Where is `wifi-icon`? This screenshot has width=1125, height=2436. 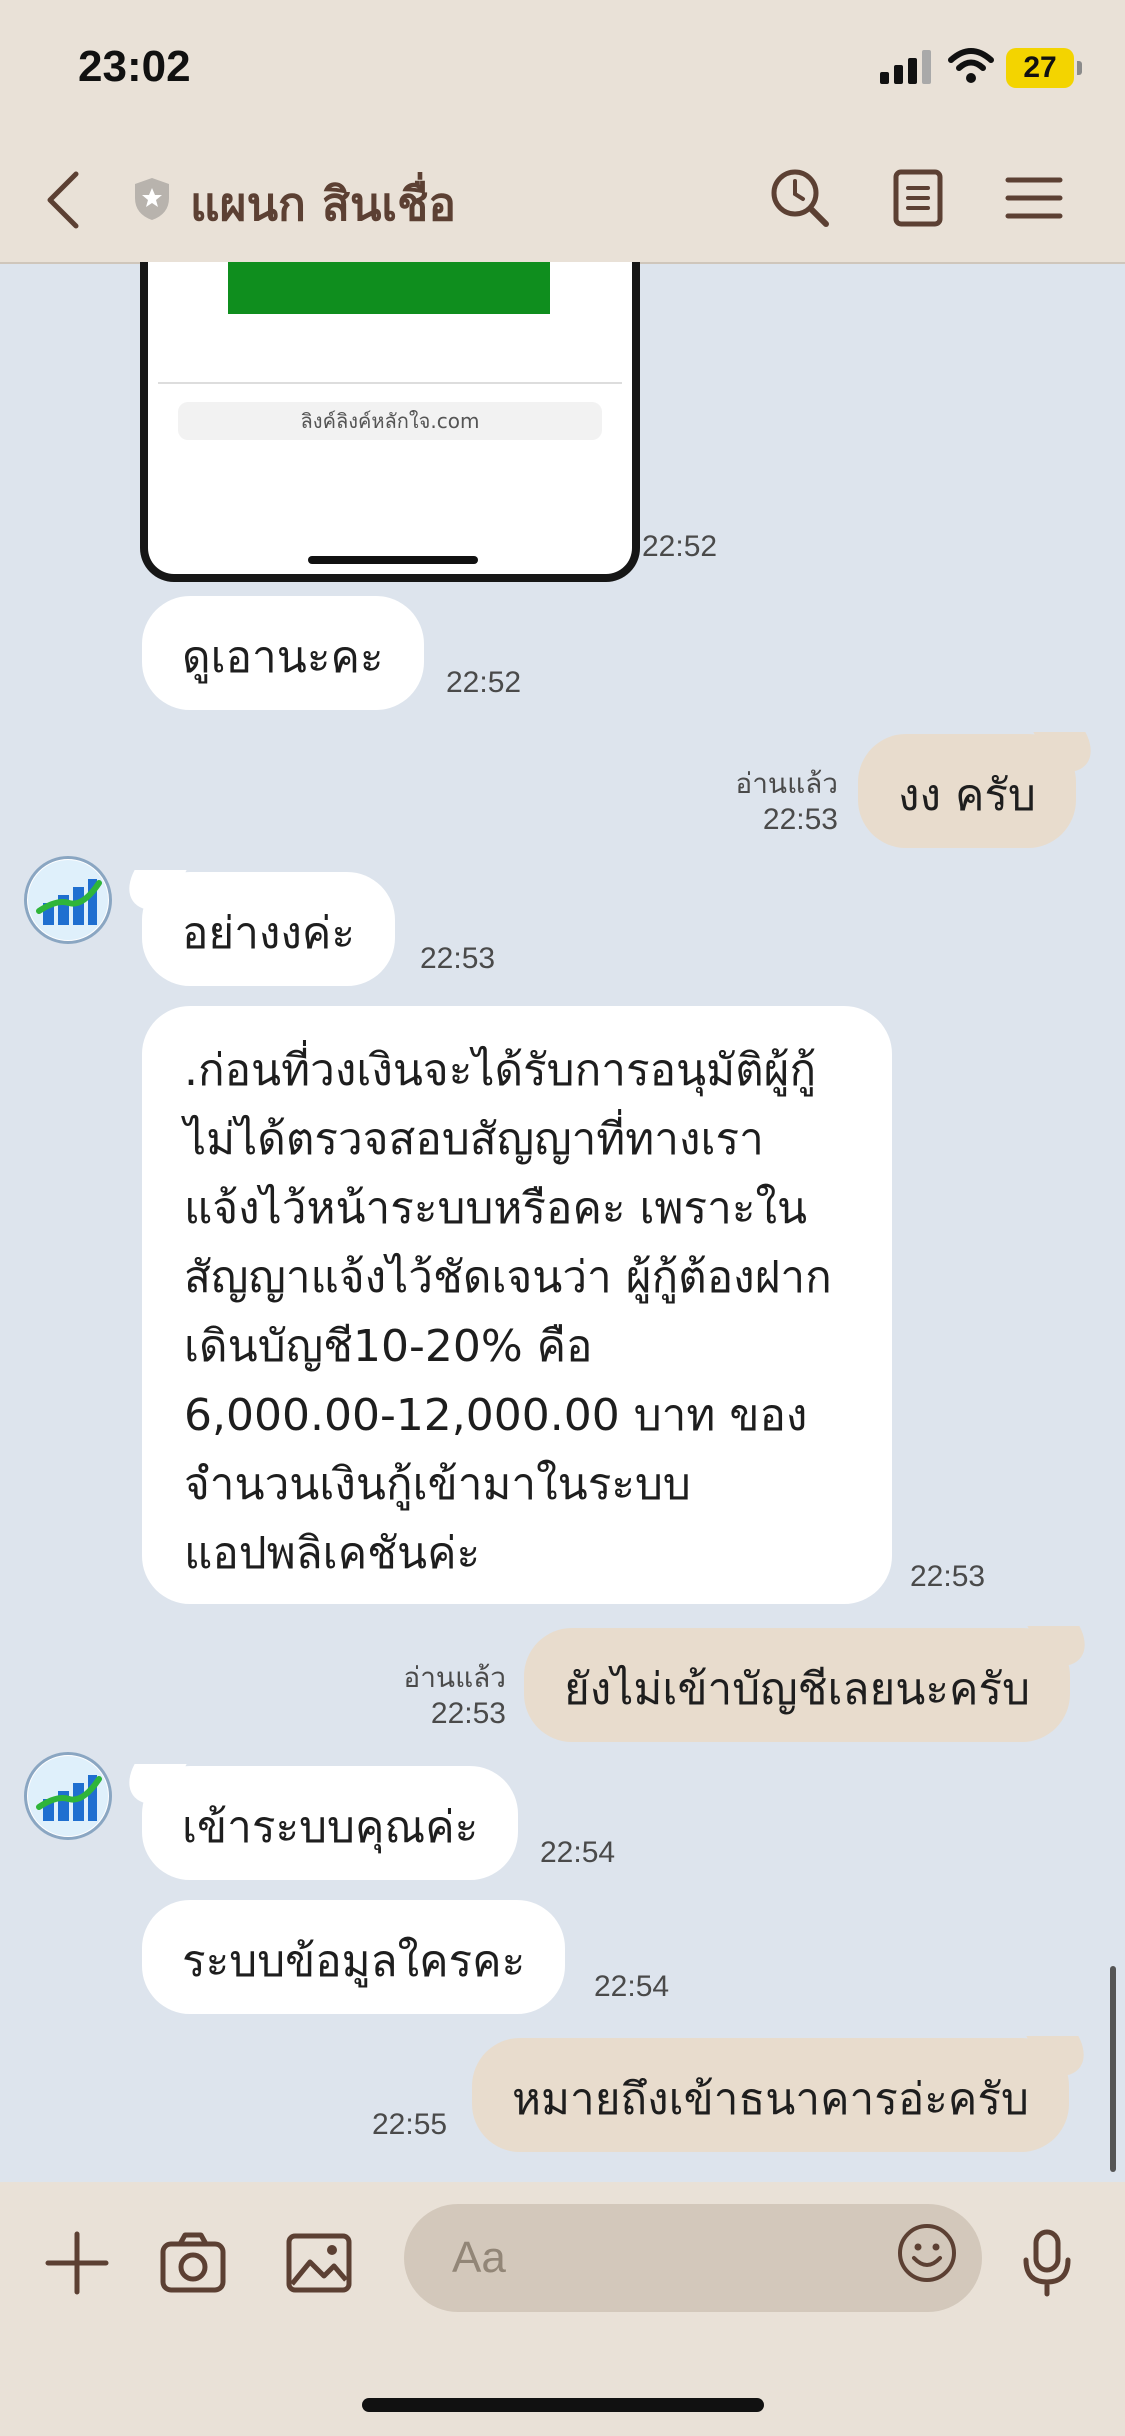
wifi-icon is located at coordinates (971, 65).